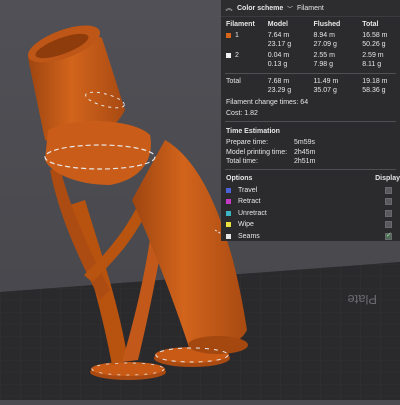  I want to click on unretract-display-checkbox, so click(388, 213).